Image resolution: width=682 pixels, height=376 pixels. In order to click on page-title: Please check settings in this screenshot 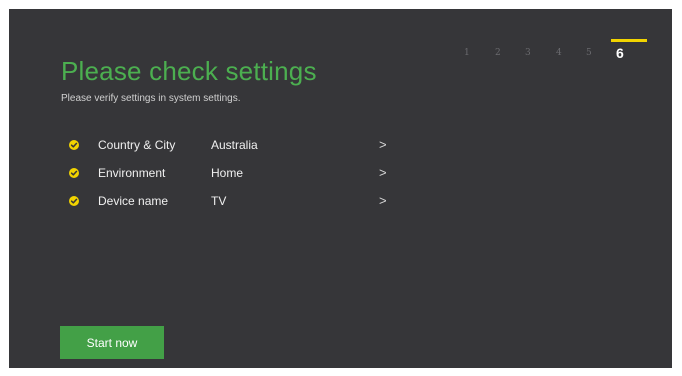, I will do `click(189, 71)`.